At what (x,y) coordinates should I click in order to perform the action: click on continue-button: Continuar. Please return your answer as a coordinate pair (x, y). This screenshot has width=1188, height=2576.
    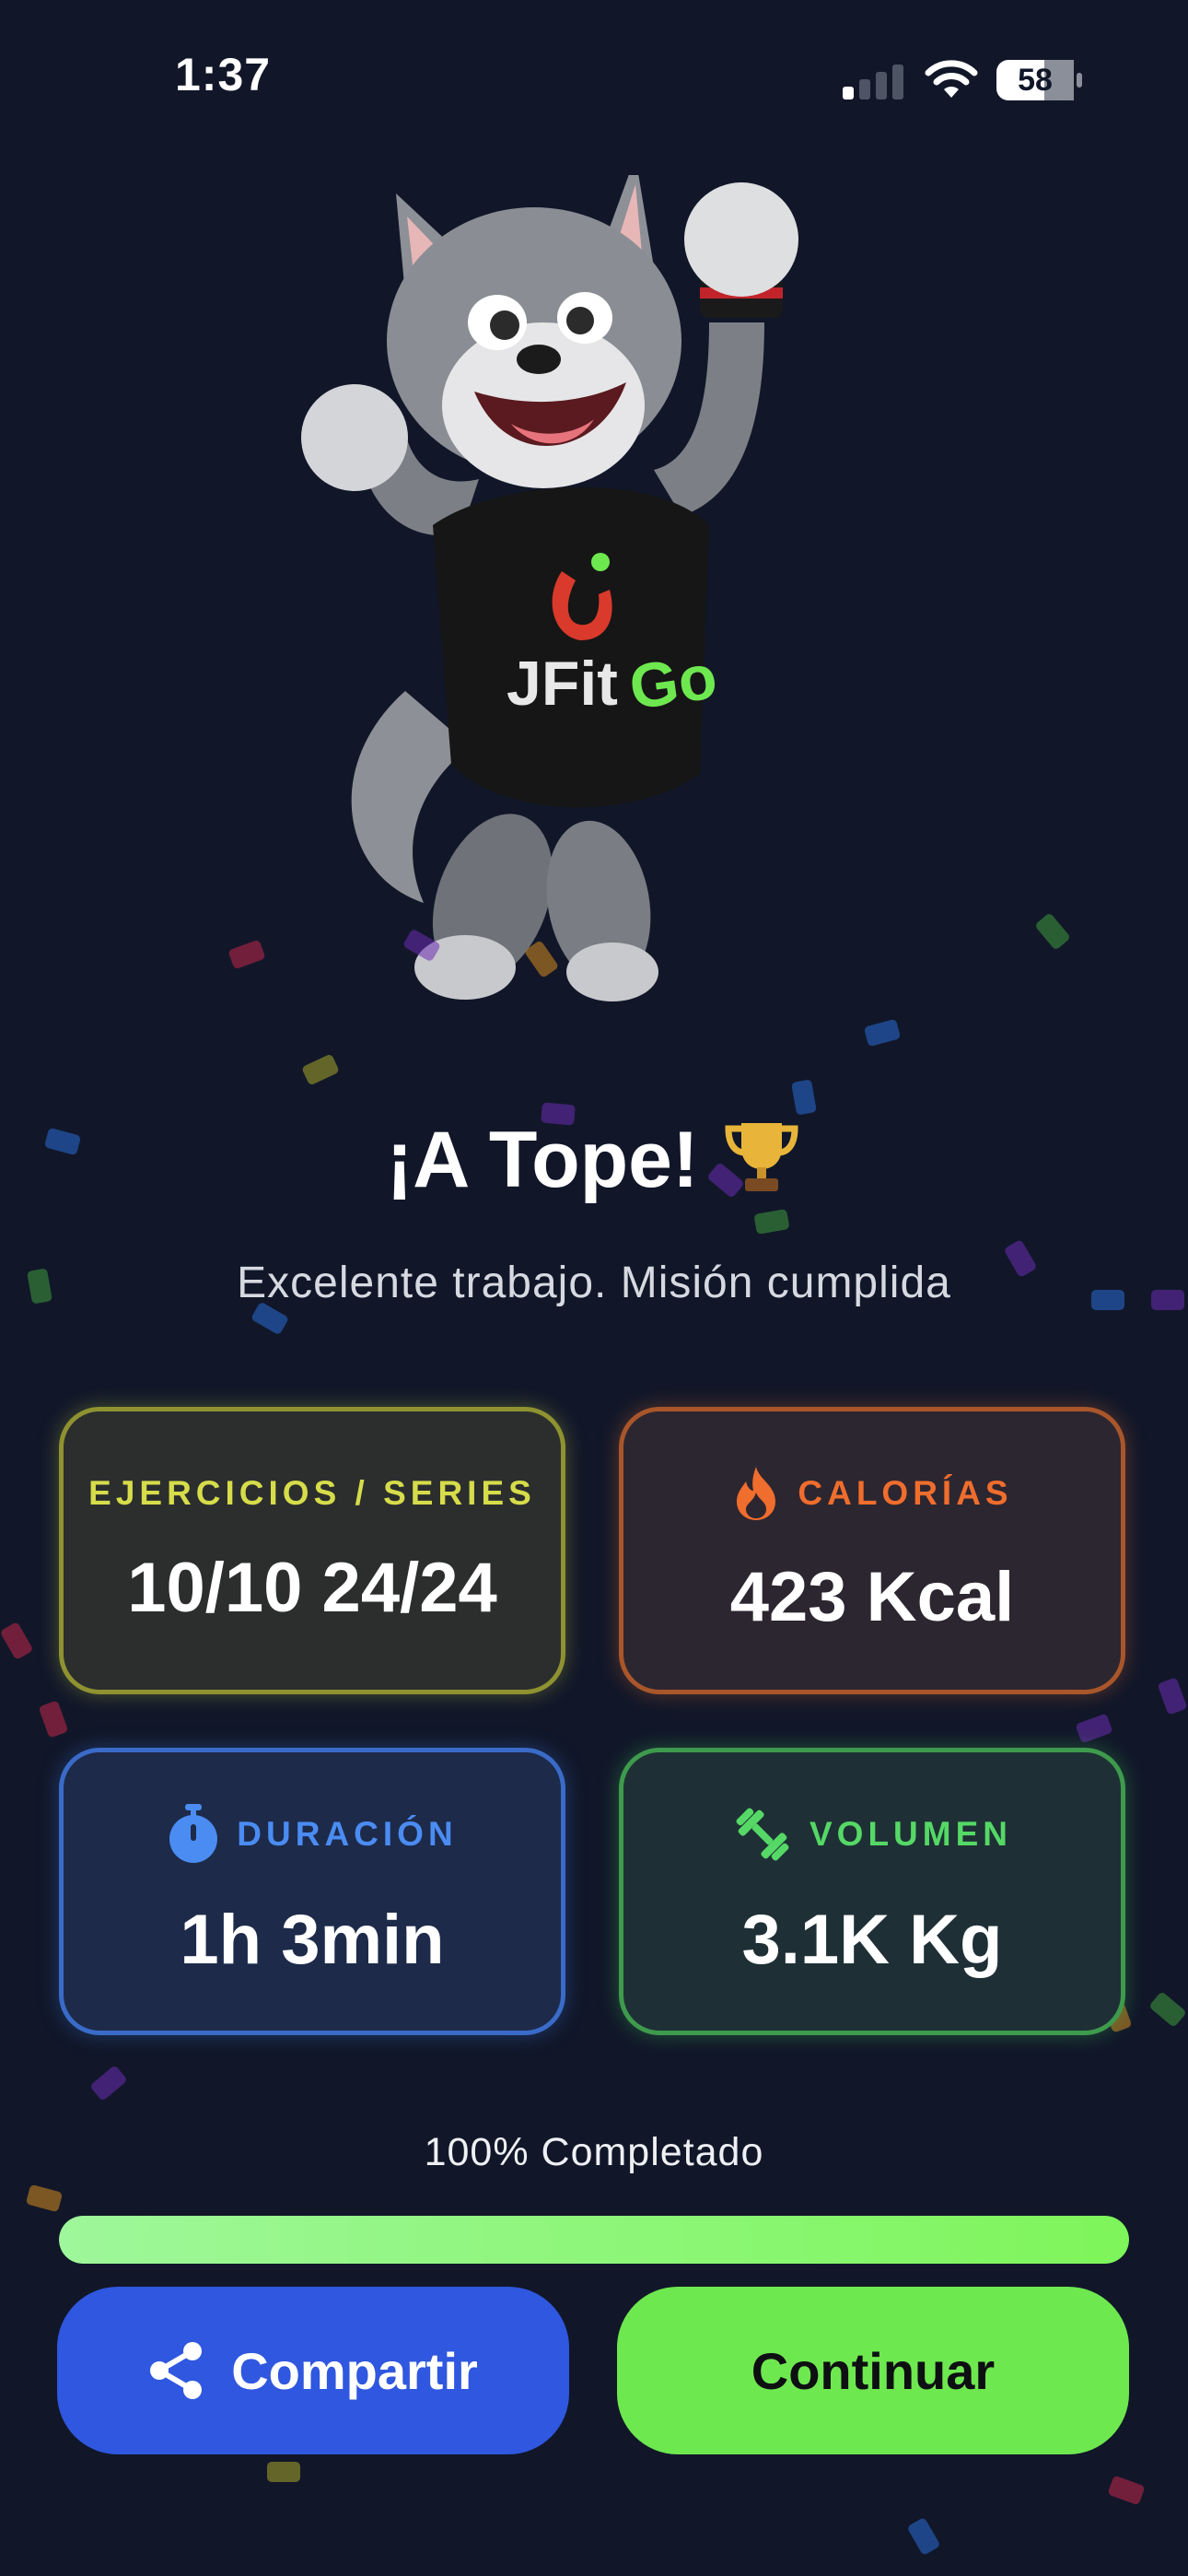
    Looking at the image, I should click on (873, 2370).